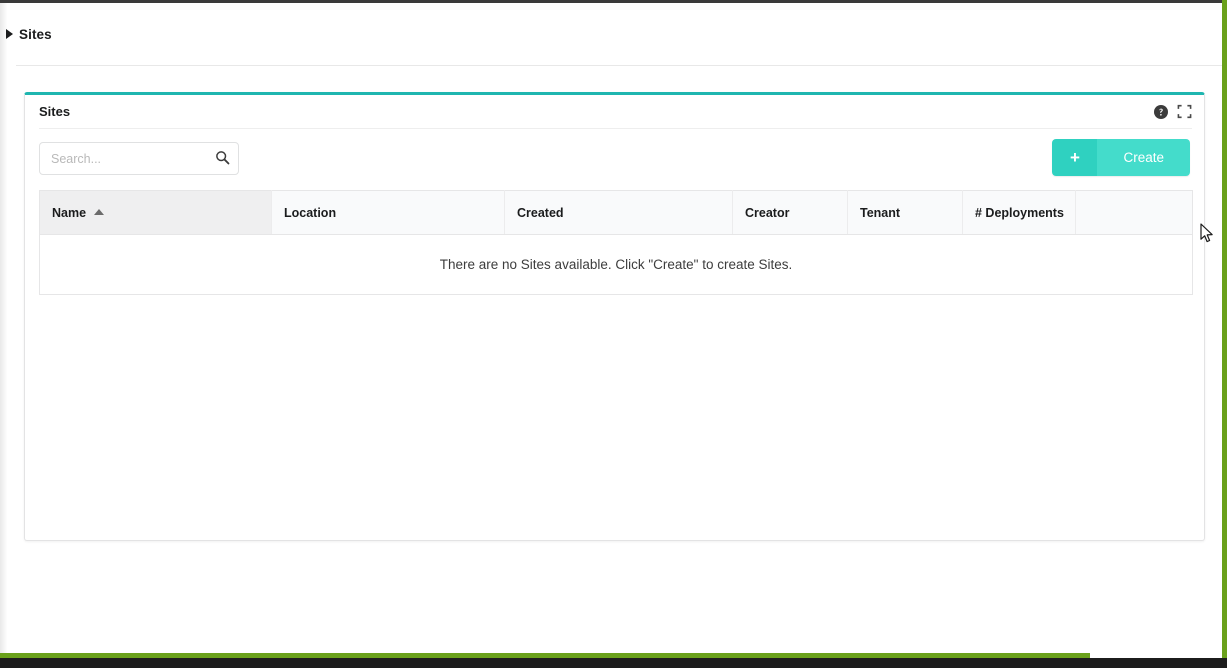  I want to click on breadcrumb: Sites, so click(29, 34).